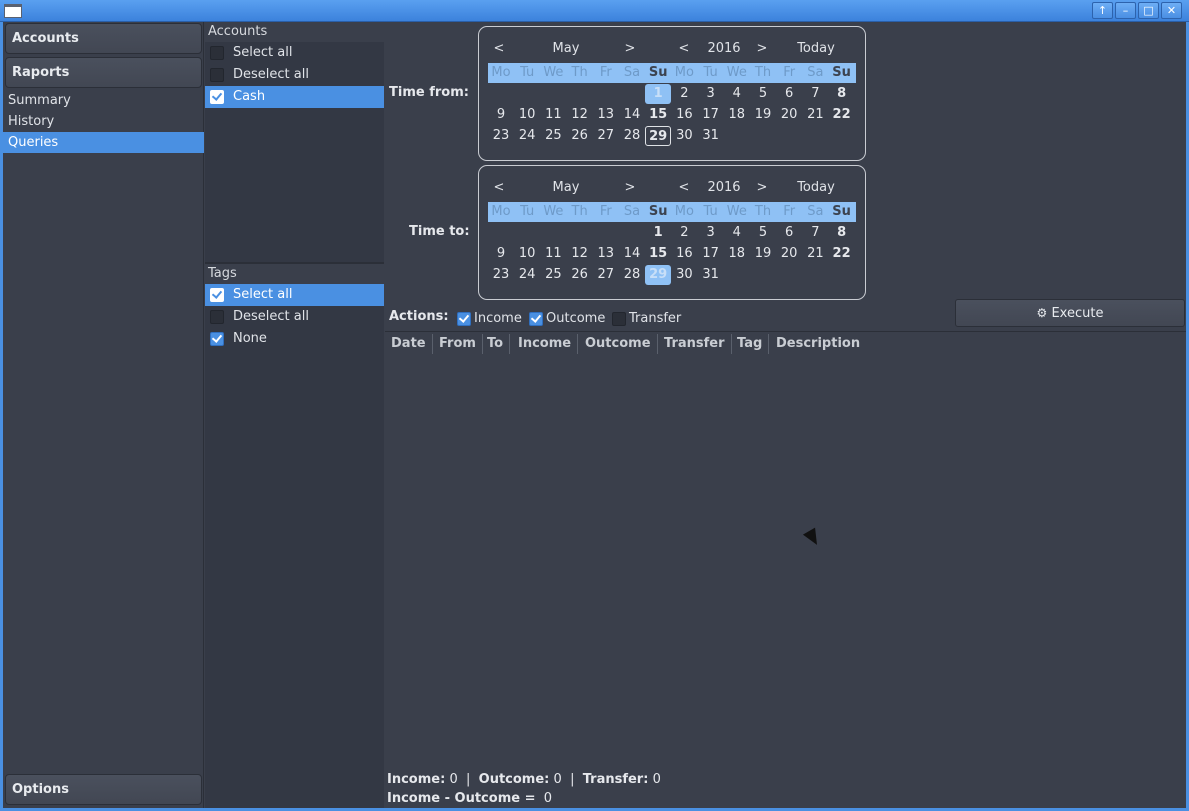  I want to click on minimize-button: –, so click(1125, 10).